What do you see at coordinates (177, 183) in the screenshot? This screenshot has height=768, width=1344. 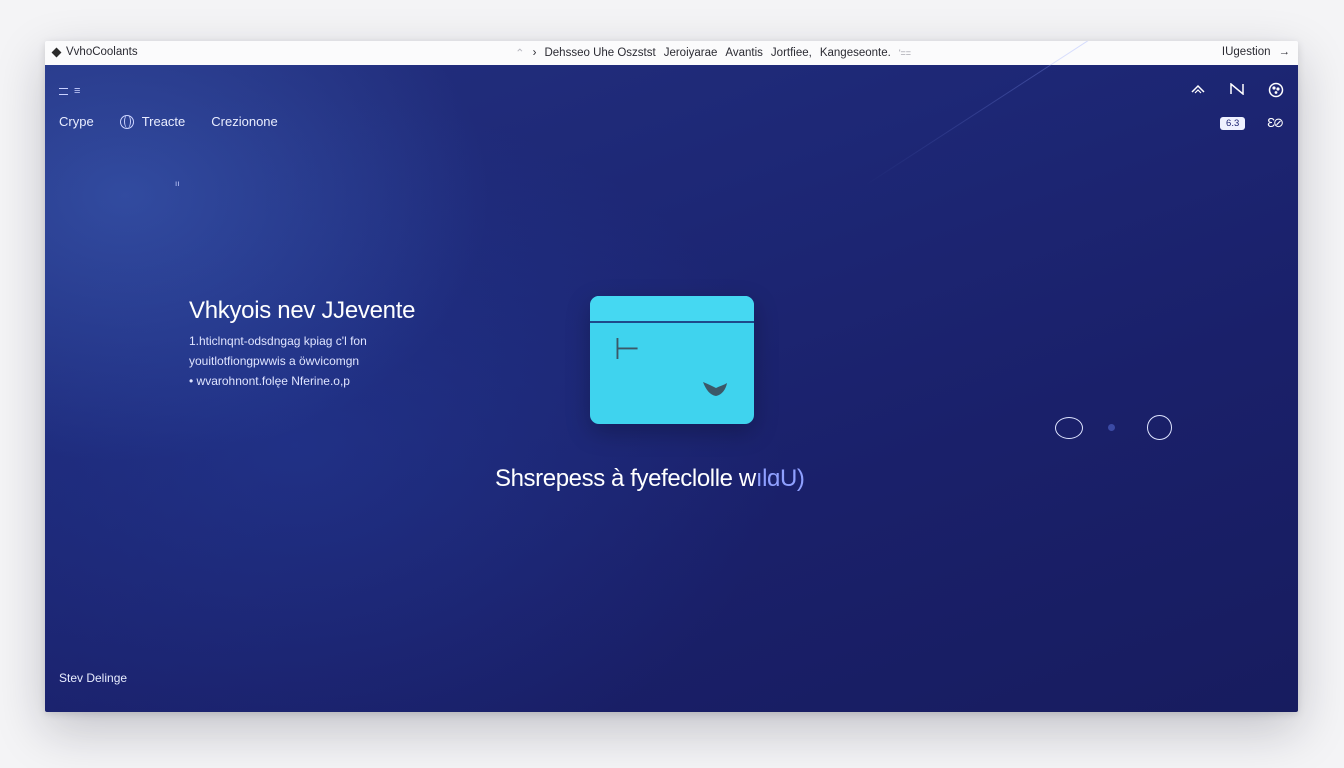 I see `tiny-marker: ıı` at bounding box center [177, 183].